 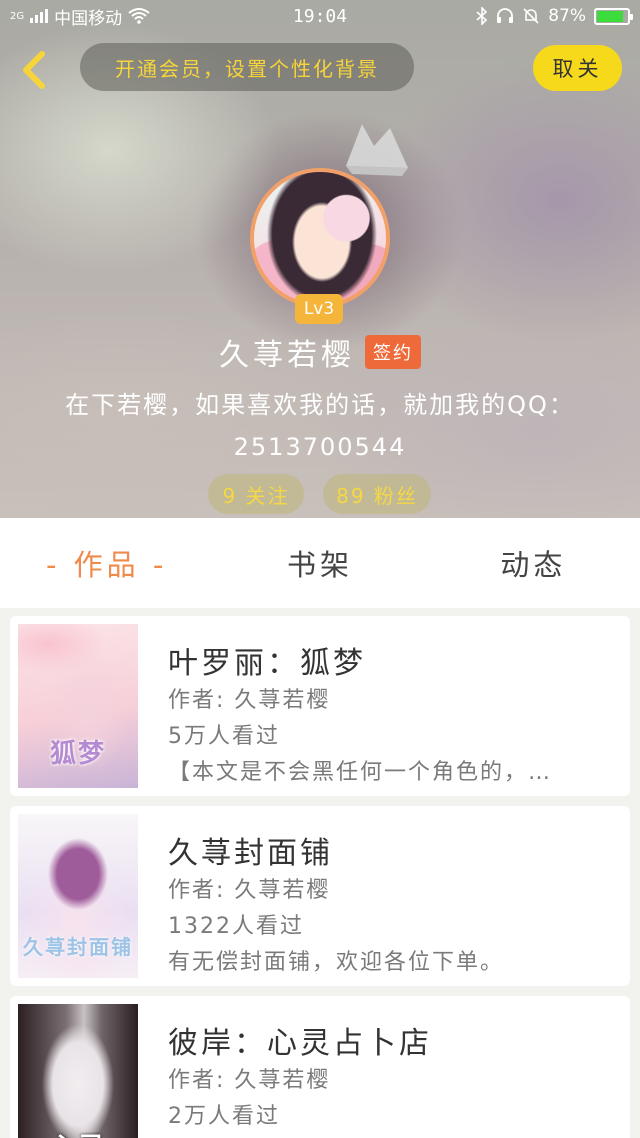 What do you see at coordinates (320, 238) in the screenshot?
I see `avatar` at bounding box center [320, 238].